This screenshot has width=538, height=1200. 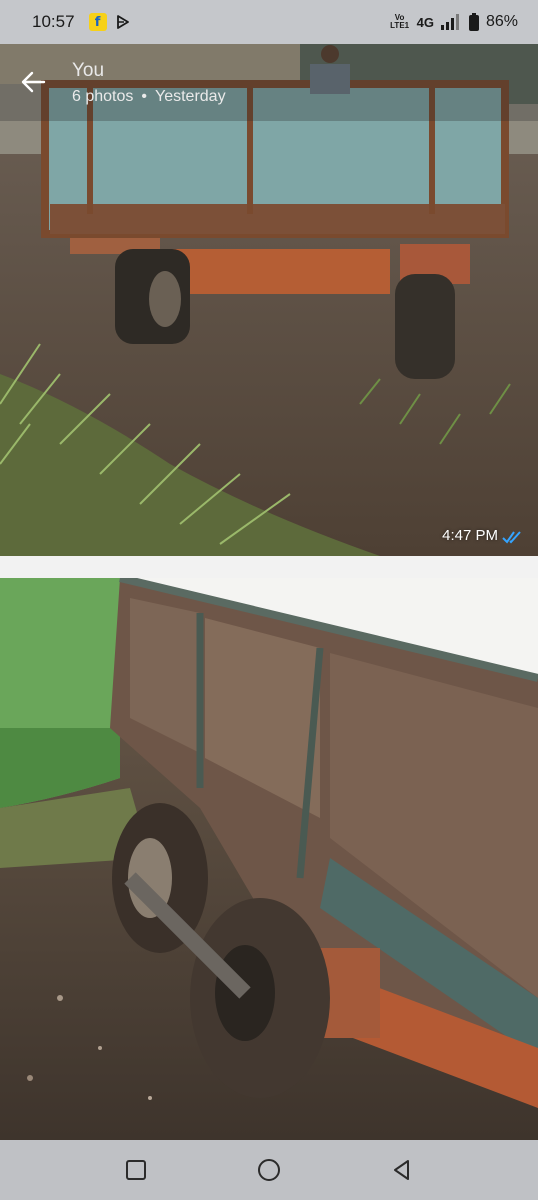 I want to click on photo-count: 6 photos, so click(x=103, y=96).